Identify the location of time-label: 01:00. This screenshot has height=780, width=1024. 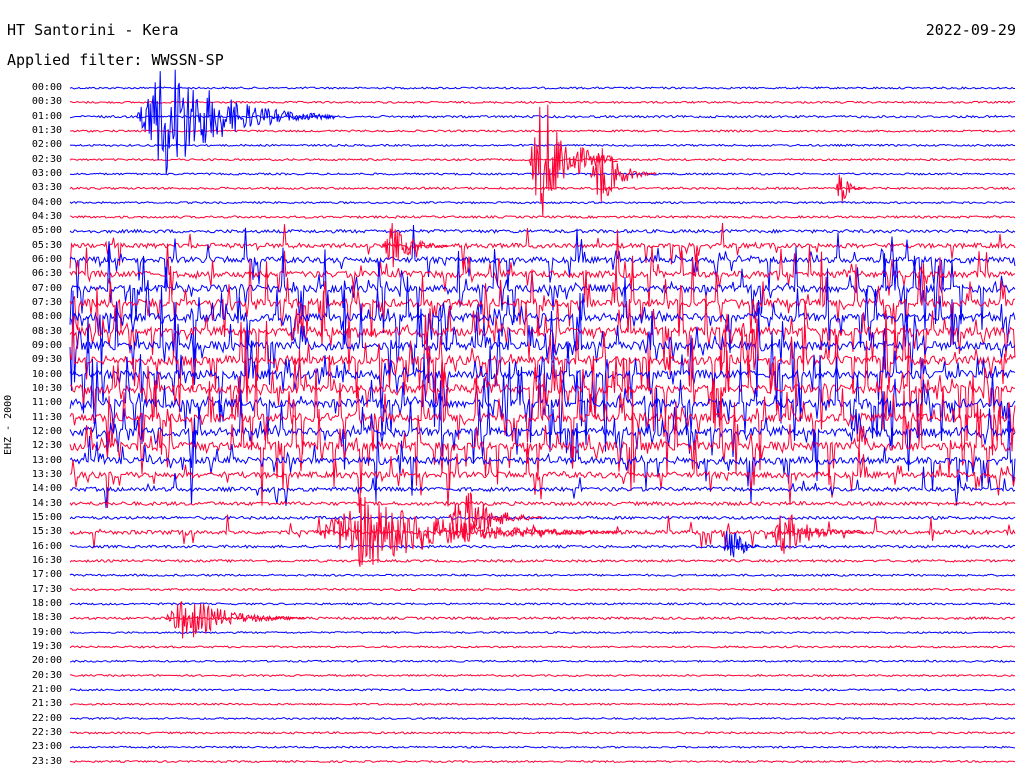
(46, 116).